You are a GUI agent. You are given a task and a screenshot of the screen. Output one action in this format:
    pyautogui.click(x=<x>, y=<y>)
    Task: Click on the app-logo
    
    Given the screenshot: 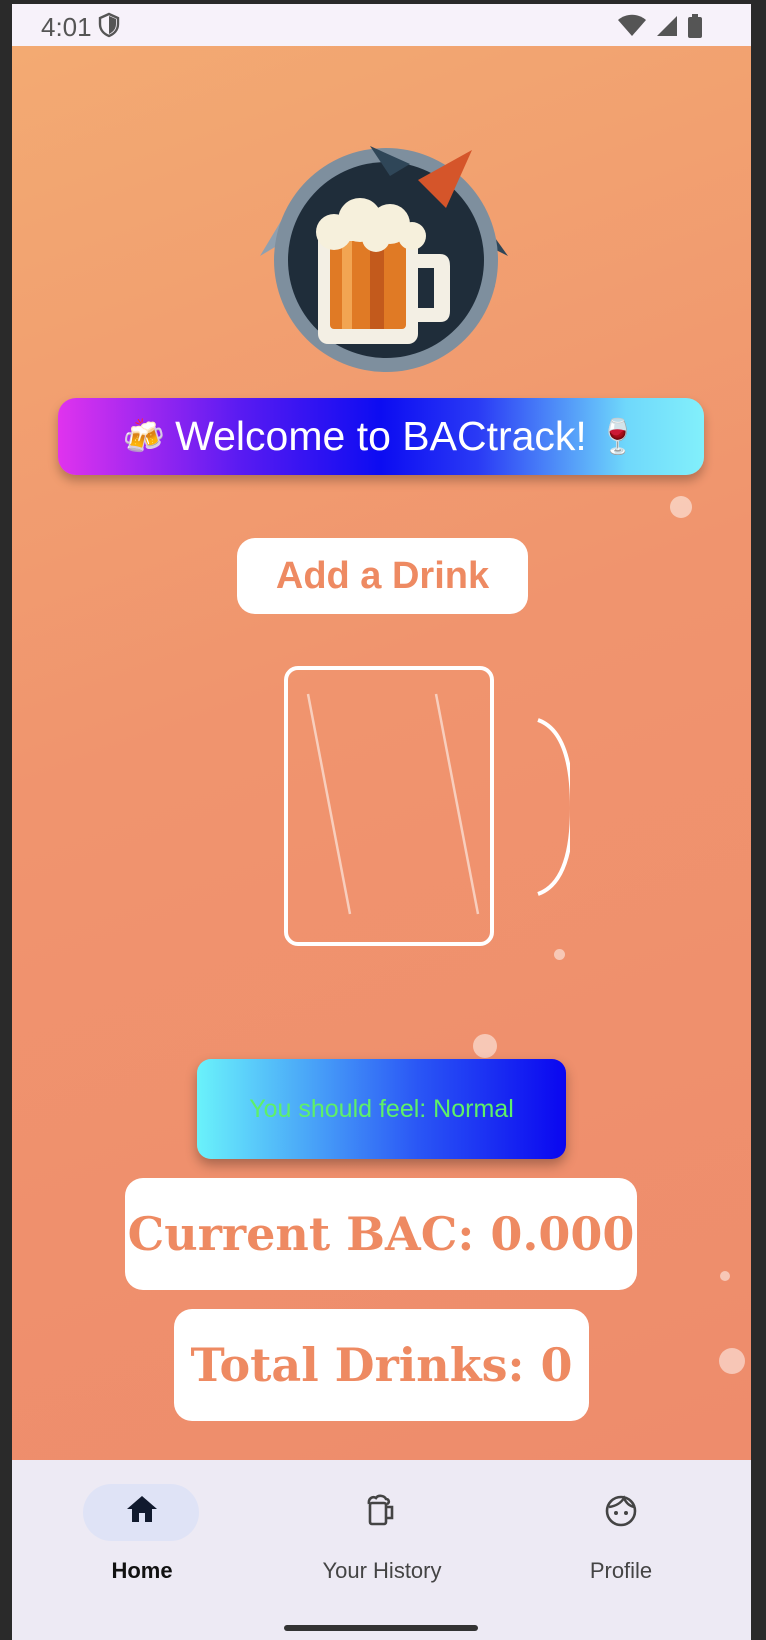 What is the action you would take?
    pyautogui.click(x=385, y=256)
    